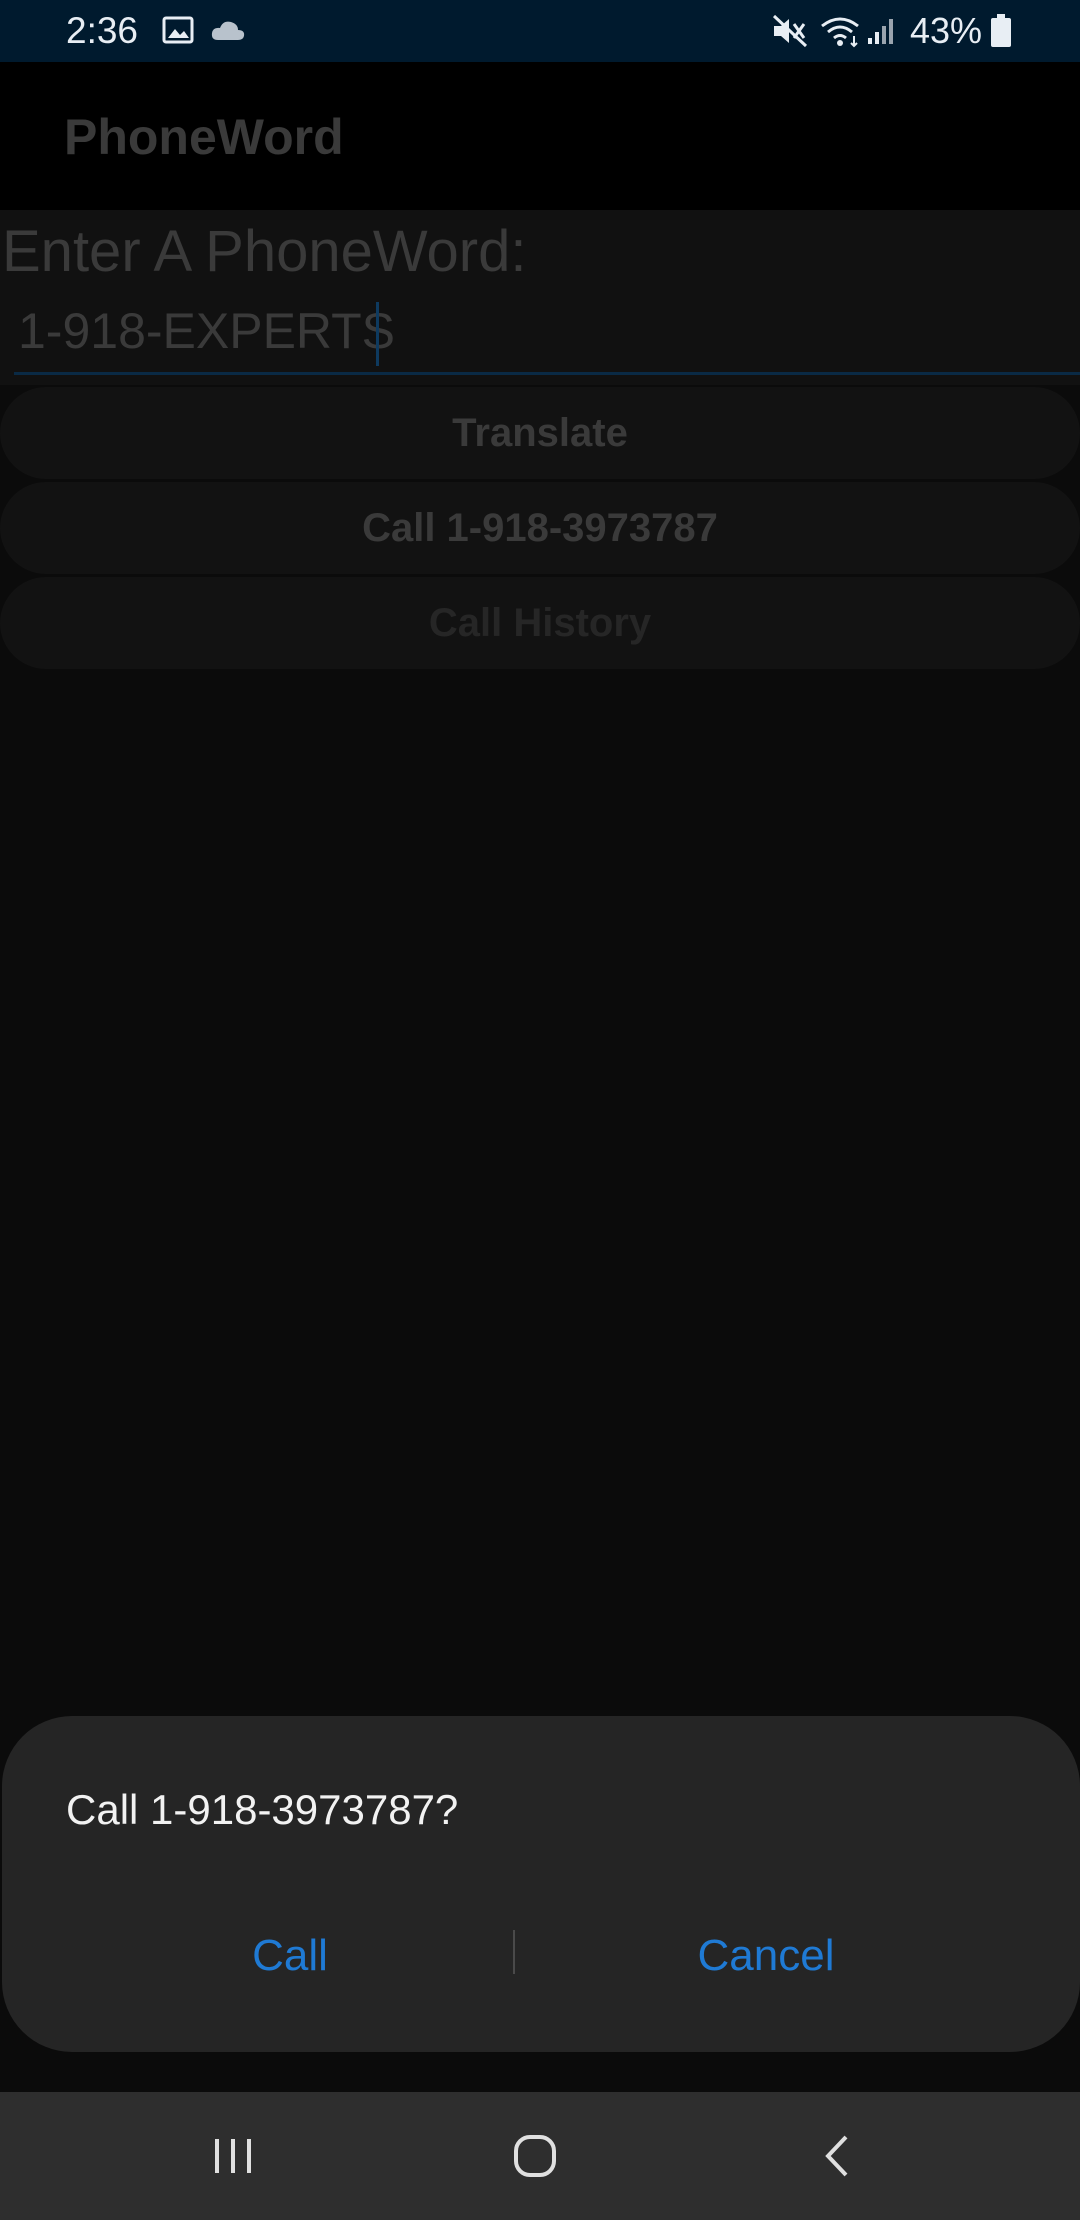 The width and height of the screenshot is (1080, 2220). Describe the element at coordinates (264, 251) in the screenshot. I see `prompt-label: Enter A PhoneWord:` at that location.